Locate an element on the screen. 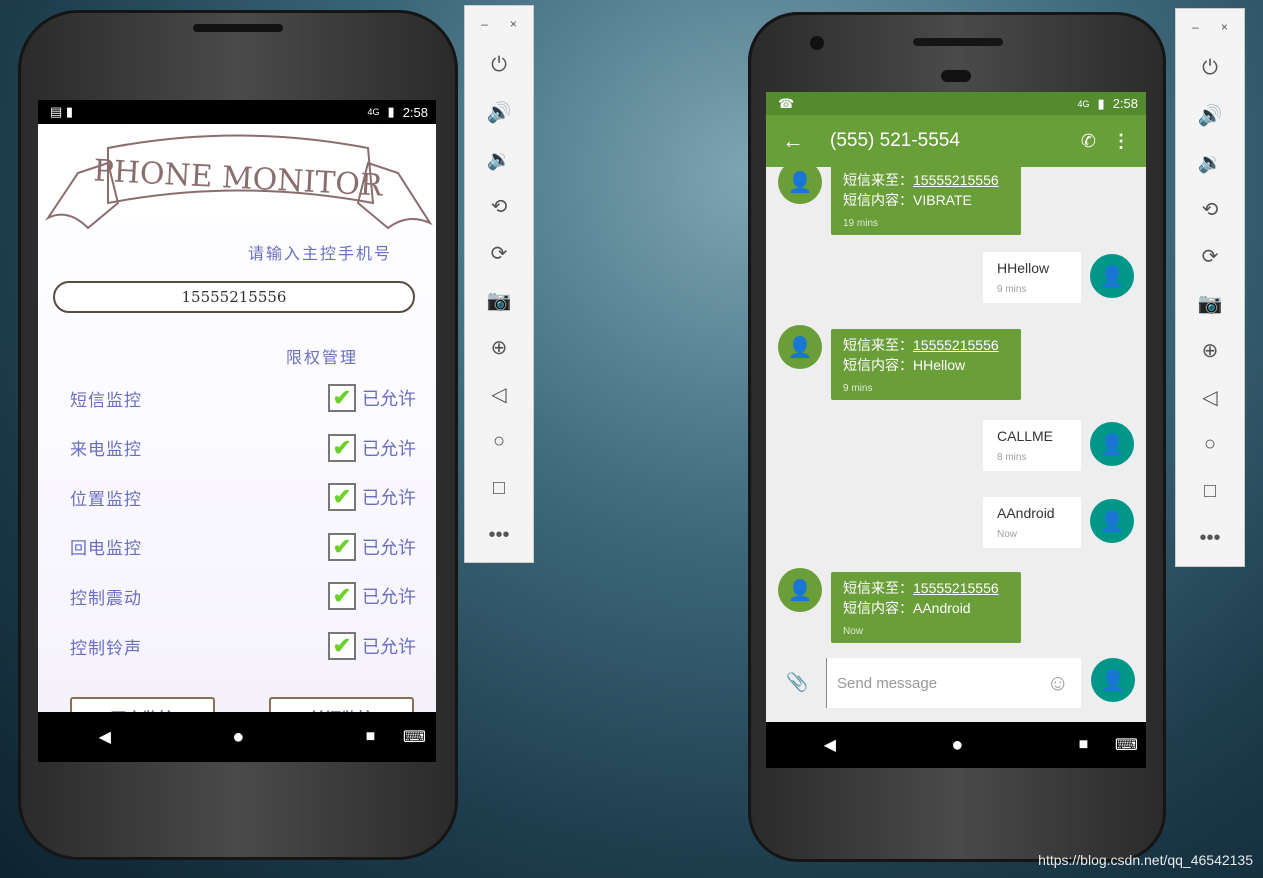 The width and height of the screenshot is (1263, 878). permission-label: 来电监控 is located at coordinates (106, 450).